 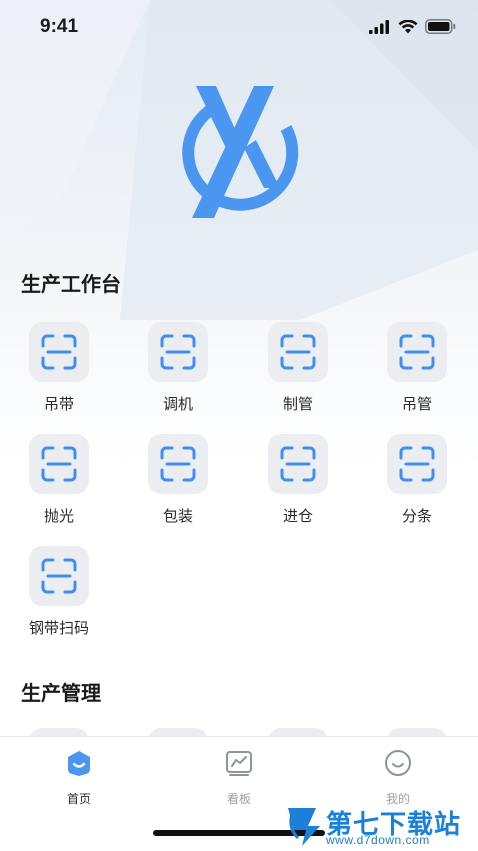 I want to click on item-label: 抛光, so click(x=58, y=516).